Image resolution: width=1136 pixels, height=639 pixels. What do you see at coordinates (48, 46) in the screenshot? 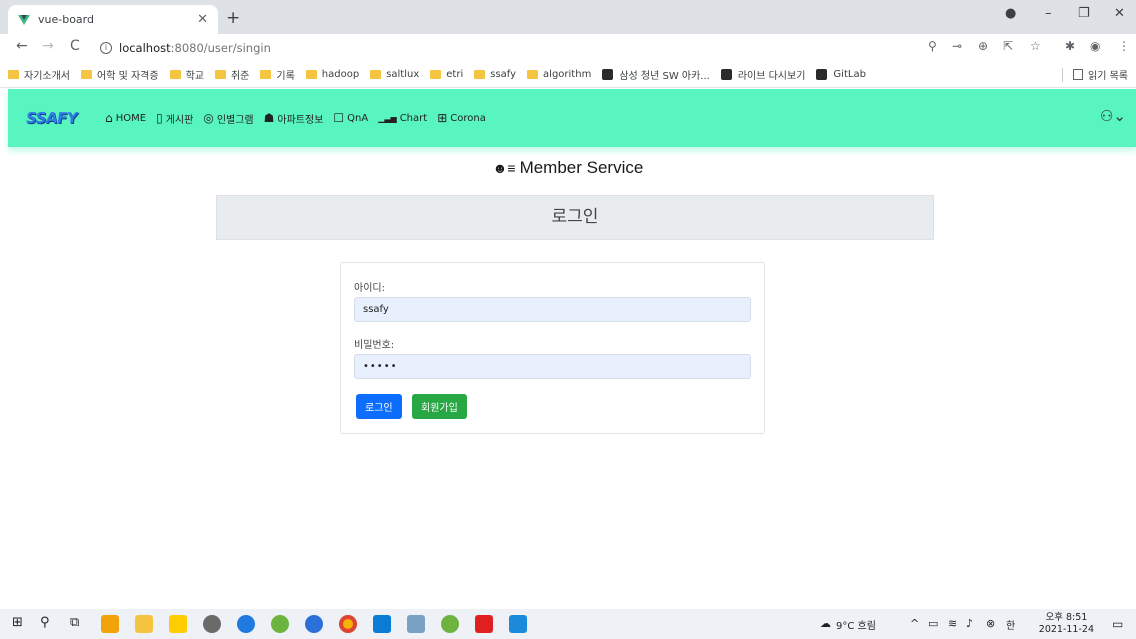
I see `forward-button: →` at bounding box center [48, 46].